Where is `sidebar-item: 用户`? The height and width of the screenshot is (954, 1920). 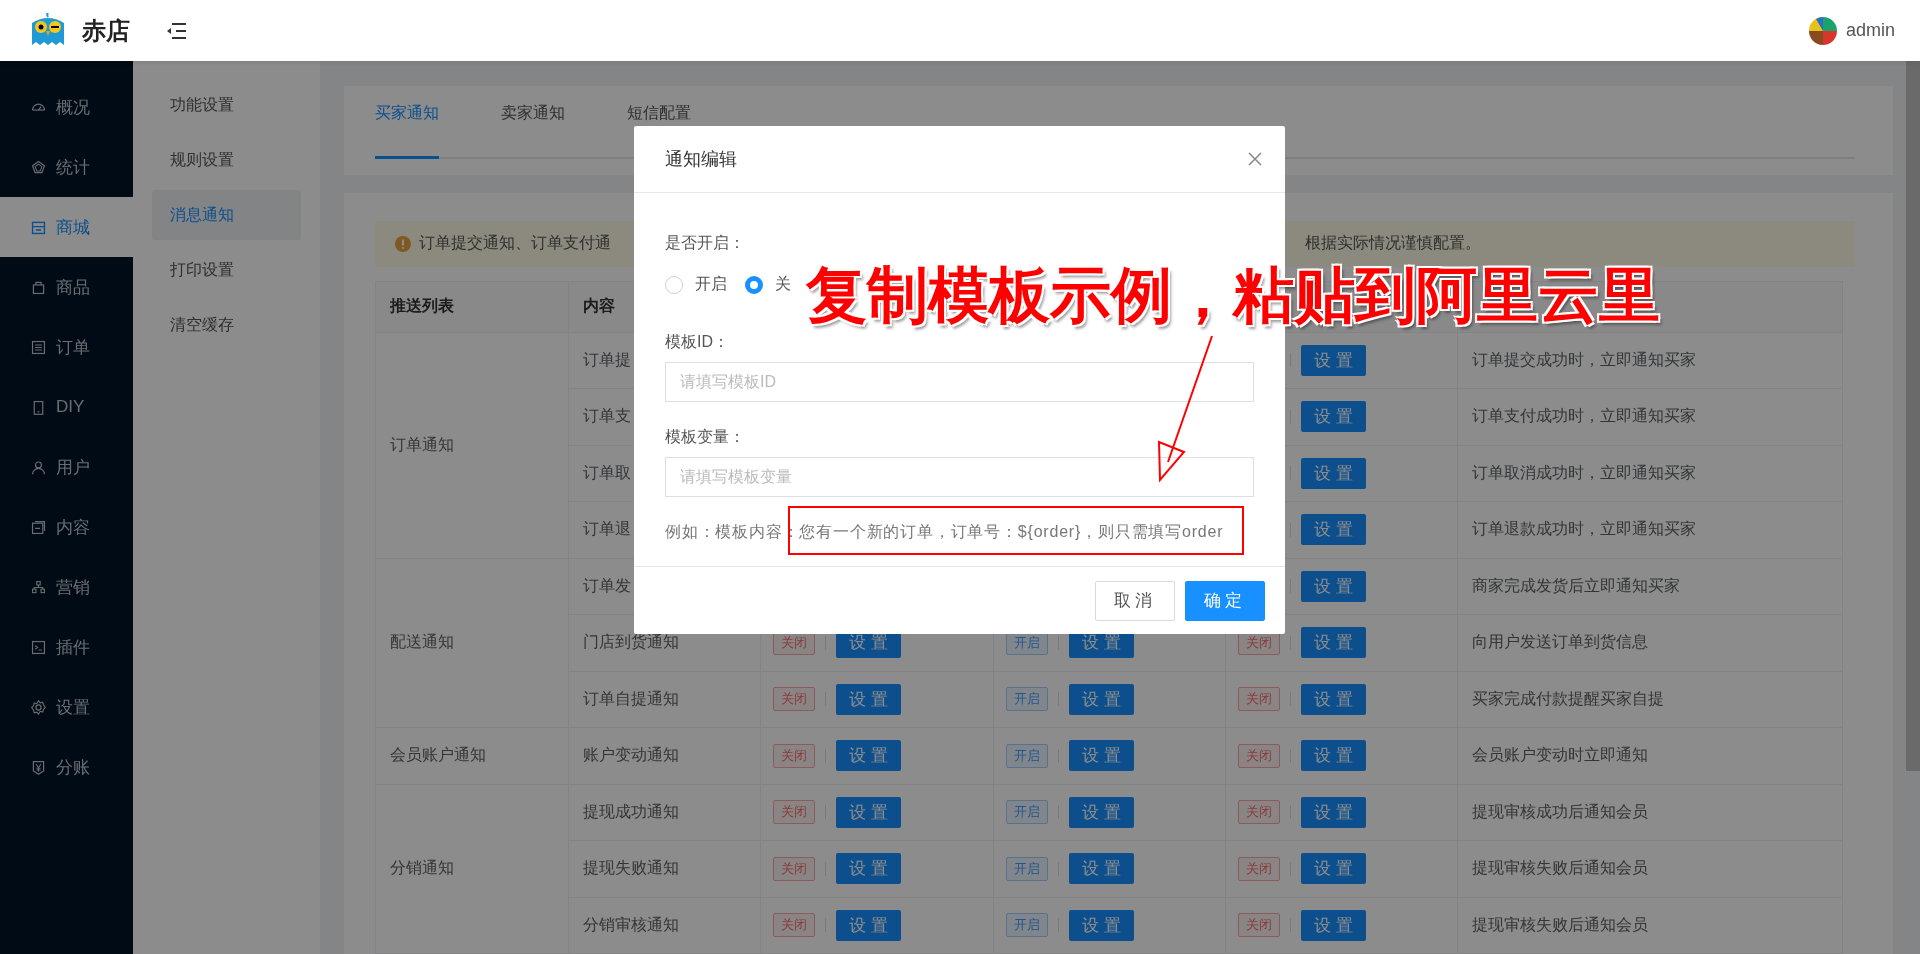 sidebar-item: 用户 is located at coordinates (66, 467).